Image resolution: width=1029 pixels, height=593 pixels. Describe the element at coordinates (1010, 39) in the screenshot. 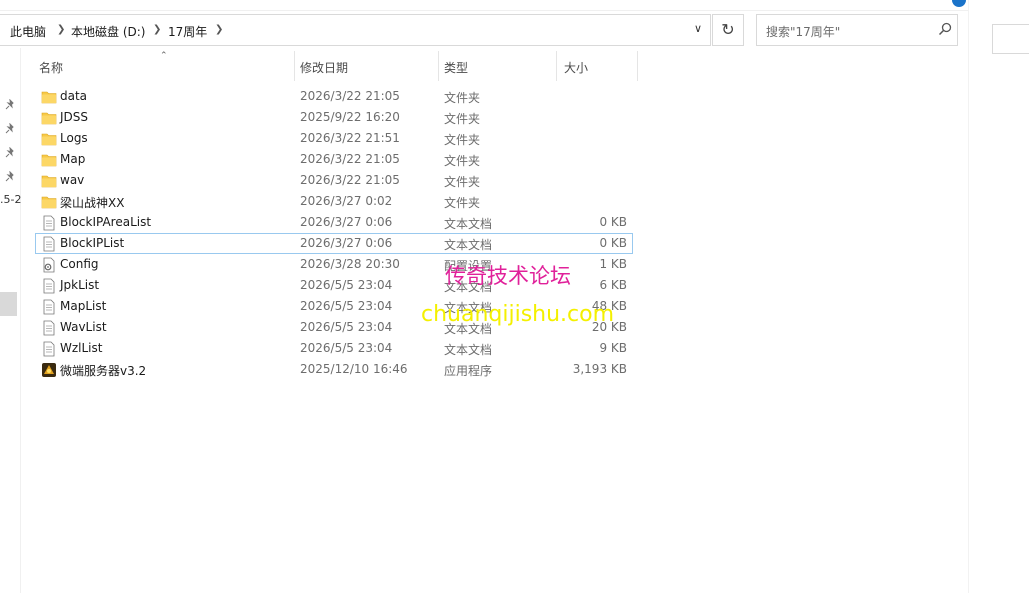

I see `background-window-field` at that location.